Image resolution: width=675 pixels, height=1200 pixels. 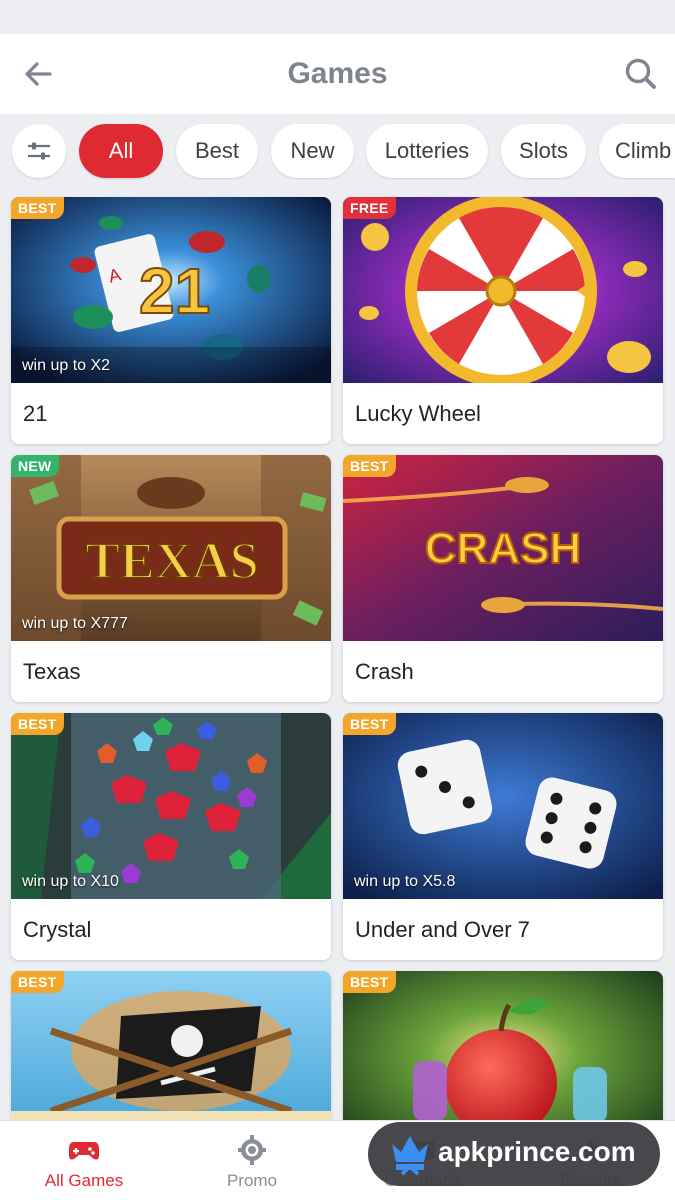 What do you see at coordinates (337, 17) in the screenshot?
I see `status-bar` at bounding box center [337, 17].